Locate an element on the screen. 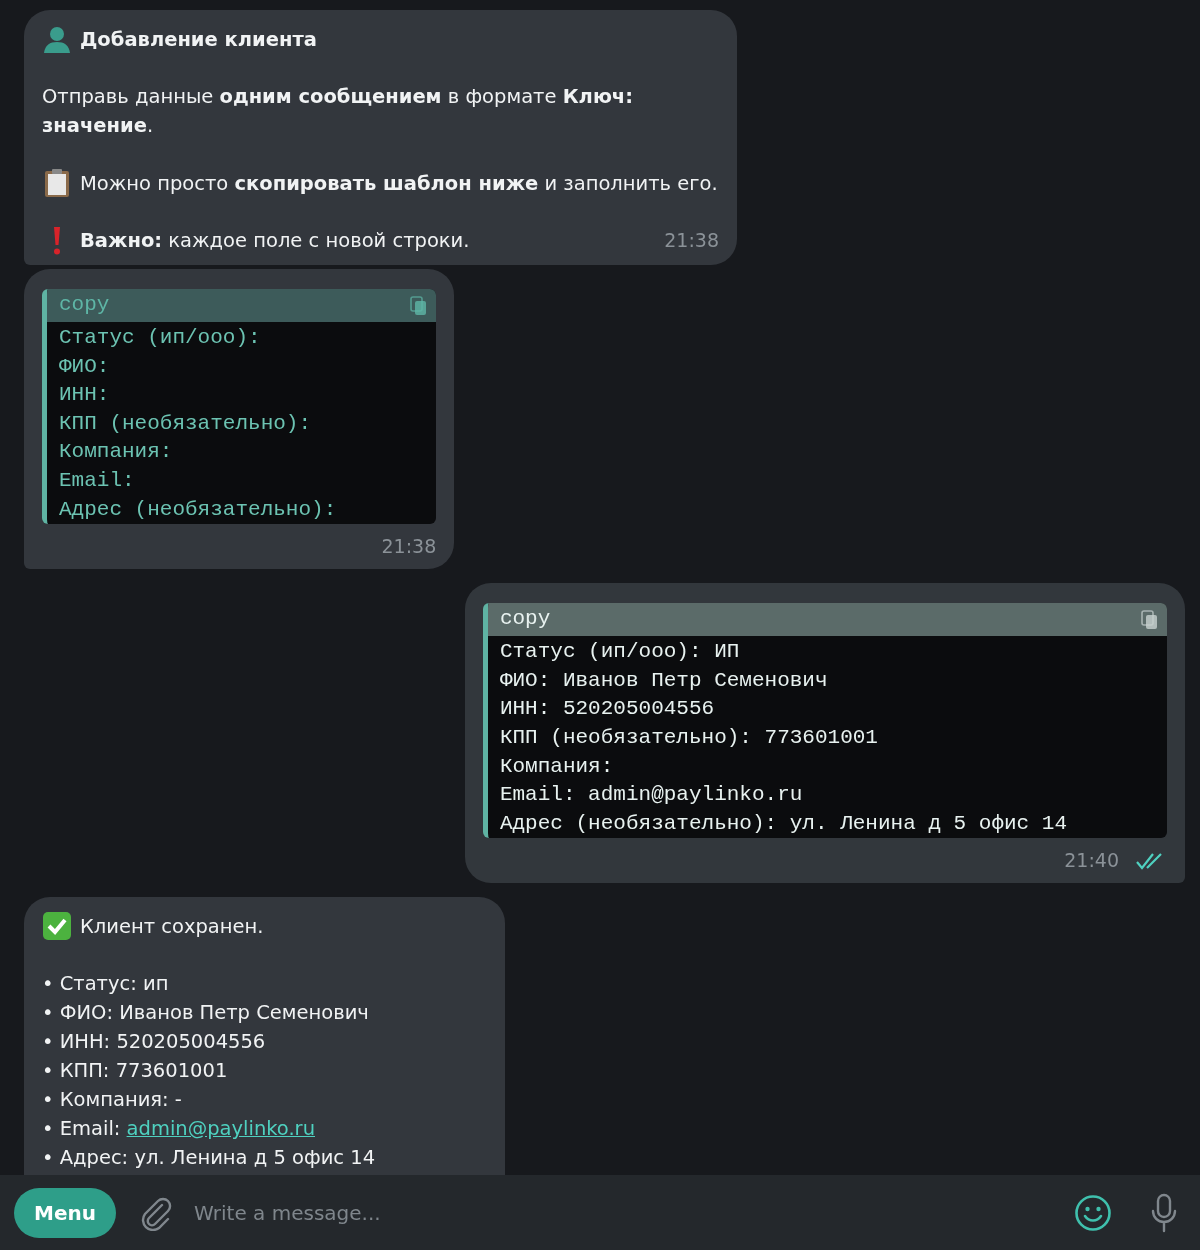  message-text: Важно: каждое поле с новой строки. is located at coordinates (275, 241).